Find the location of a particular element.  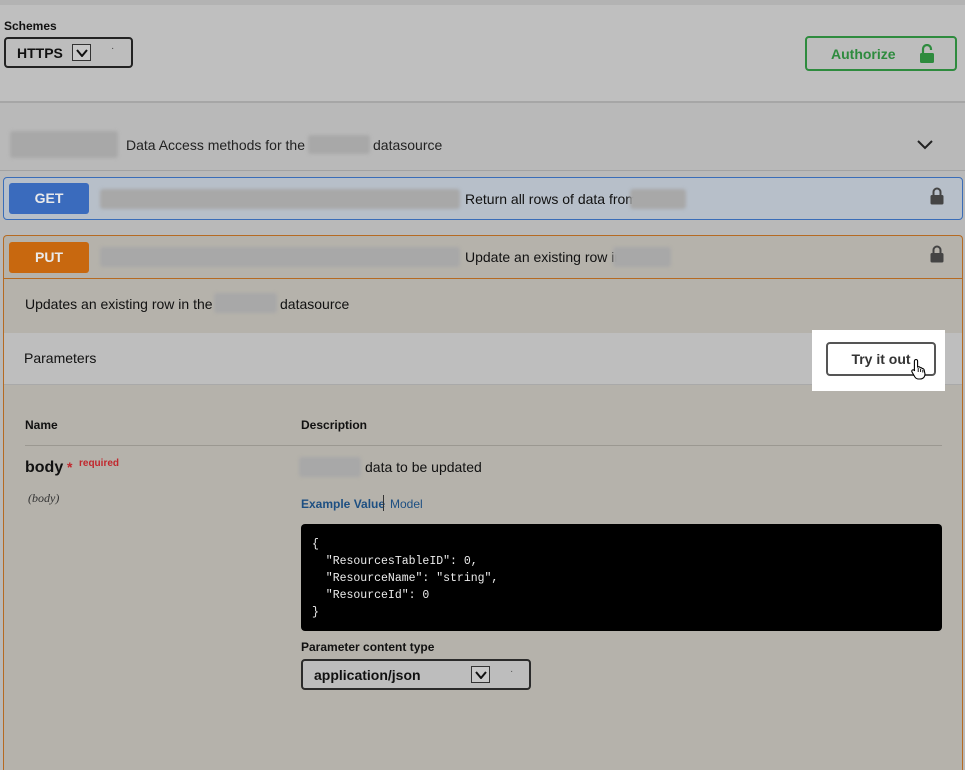

top-bar: Schemes HTTPS · Authorize is located at coordinates (482, 51).